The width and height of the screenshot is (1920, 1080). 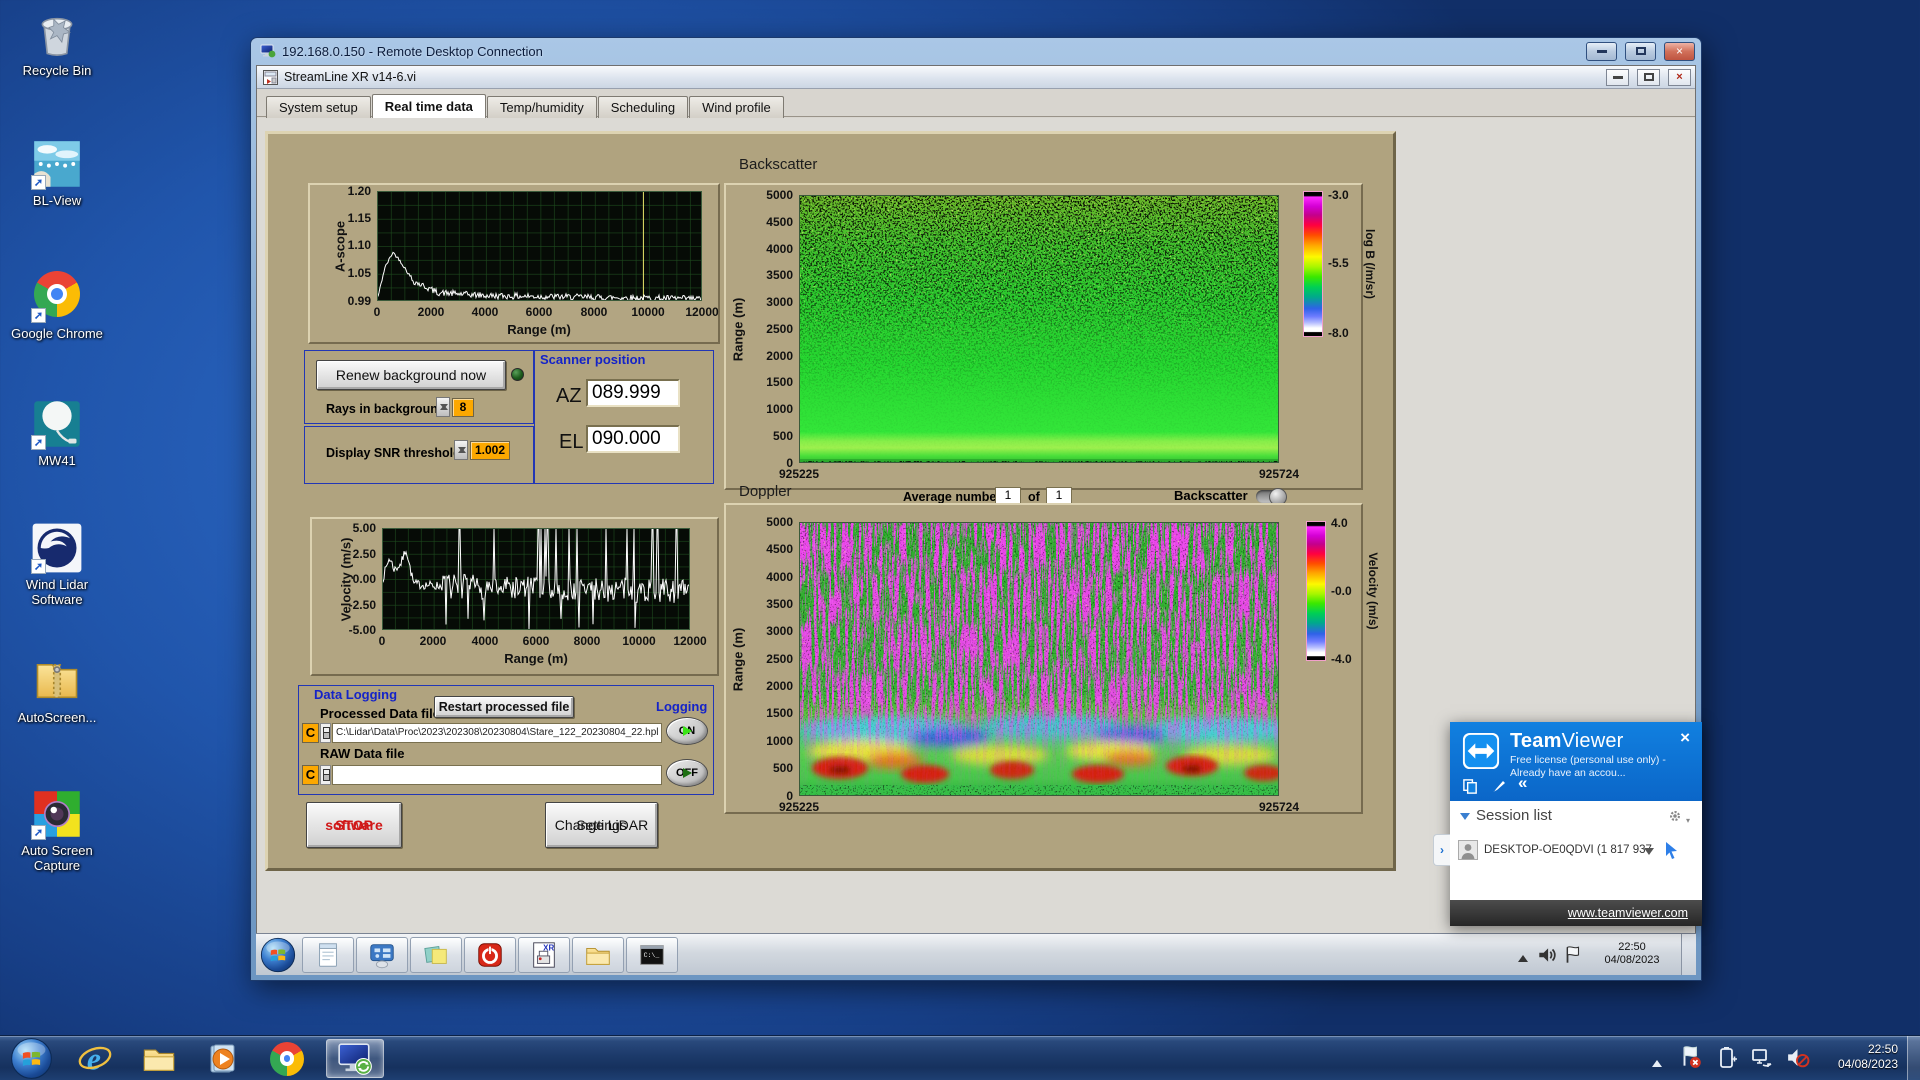 I want to click on processed-drive-field: C, so click(x=310, y=733).